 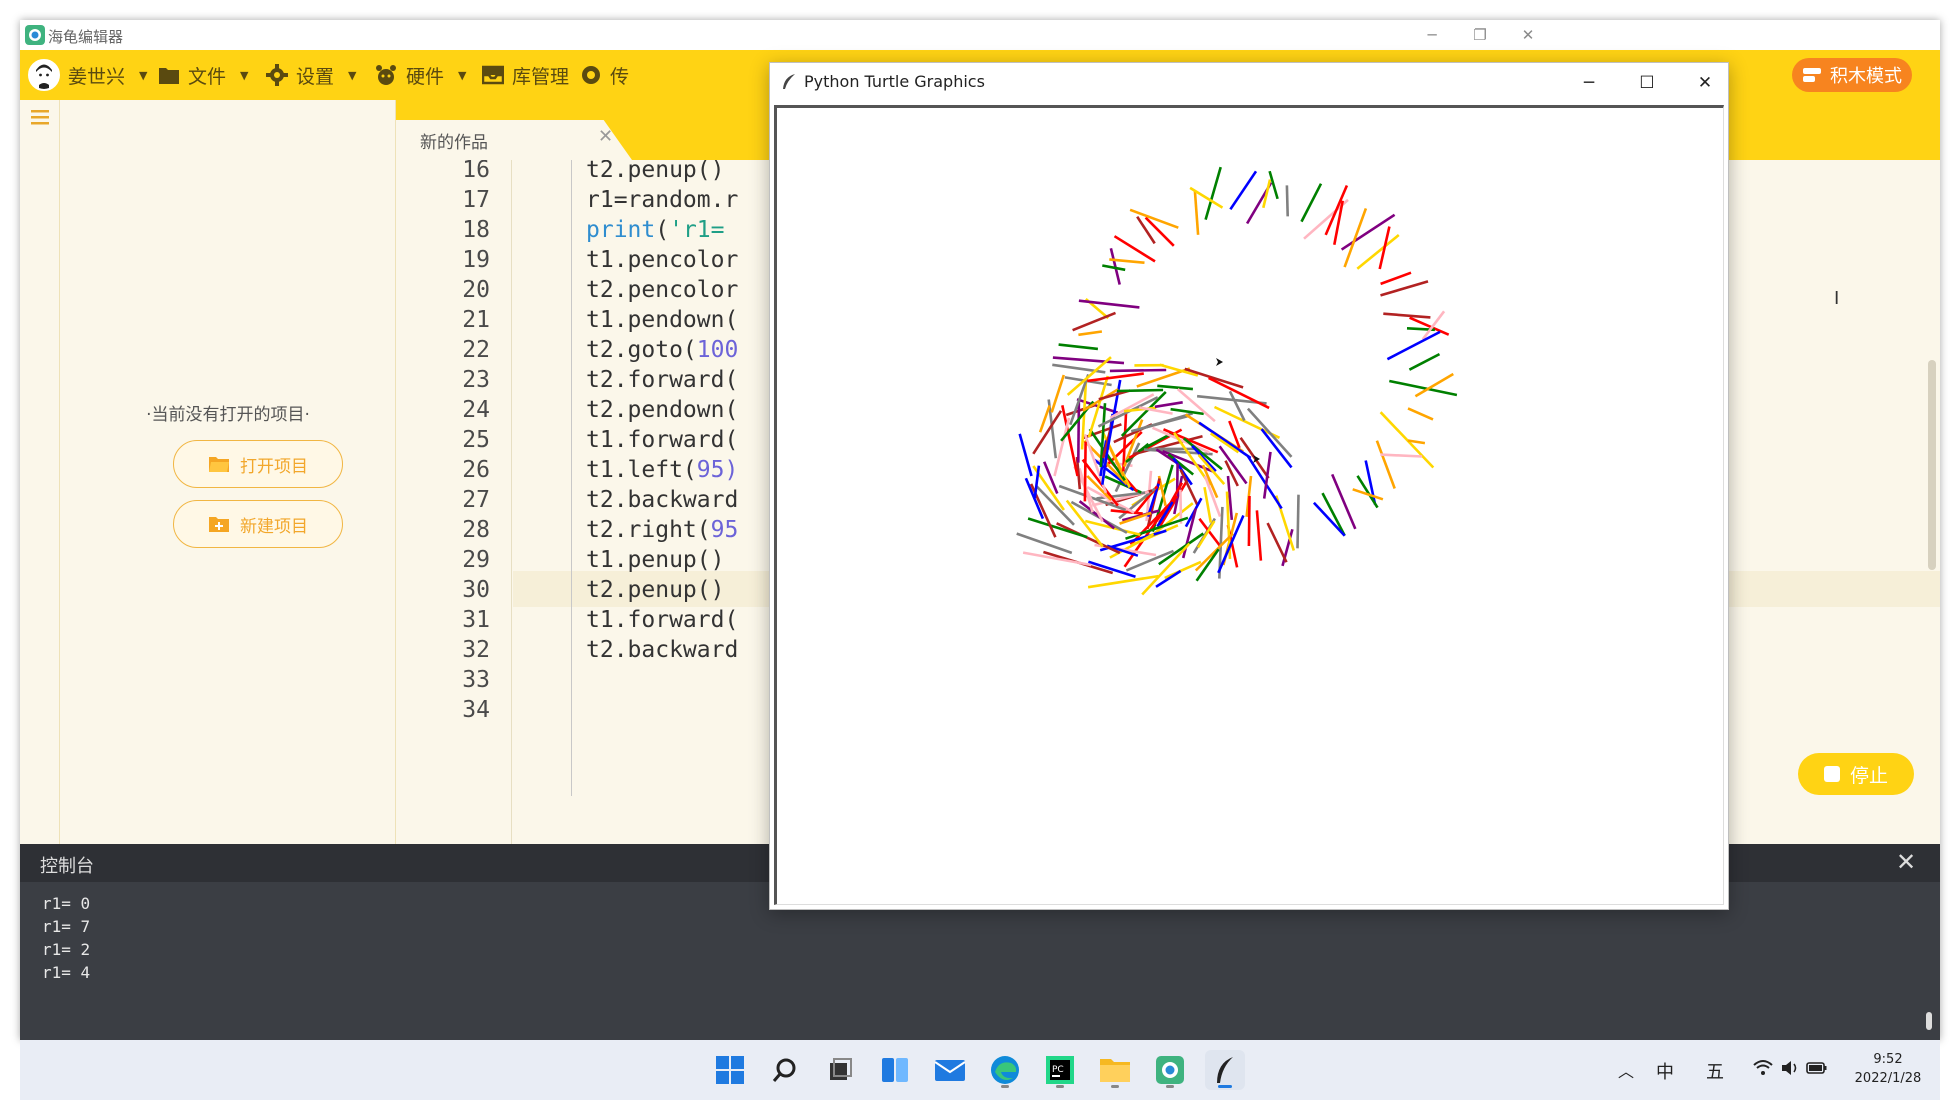 I want to click on code-text: t1.pencolor, so click(x=662, y=260).